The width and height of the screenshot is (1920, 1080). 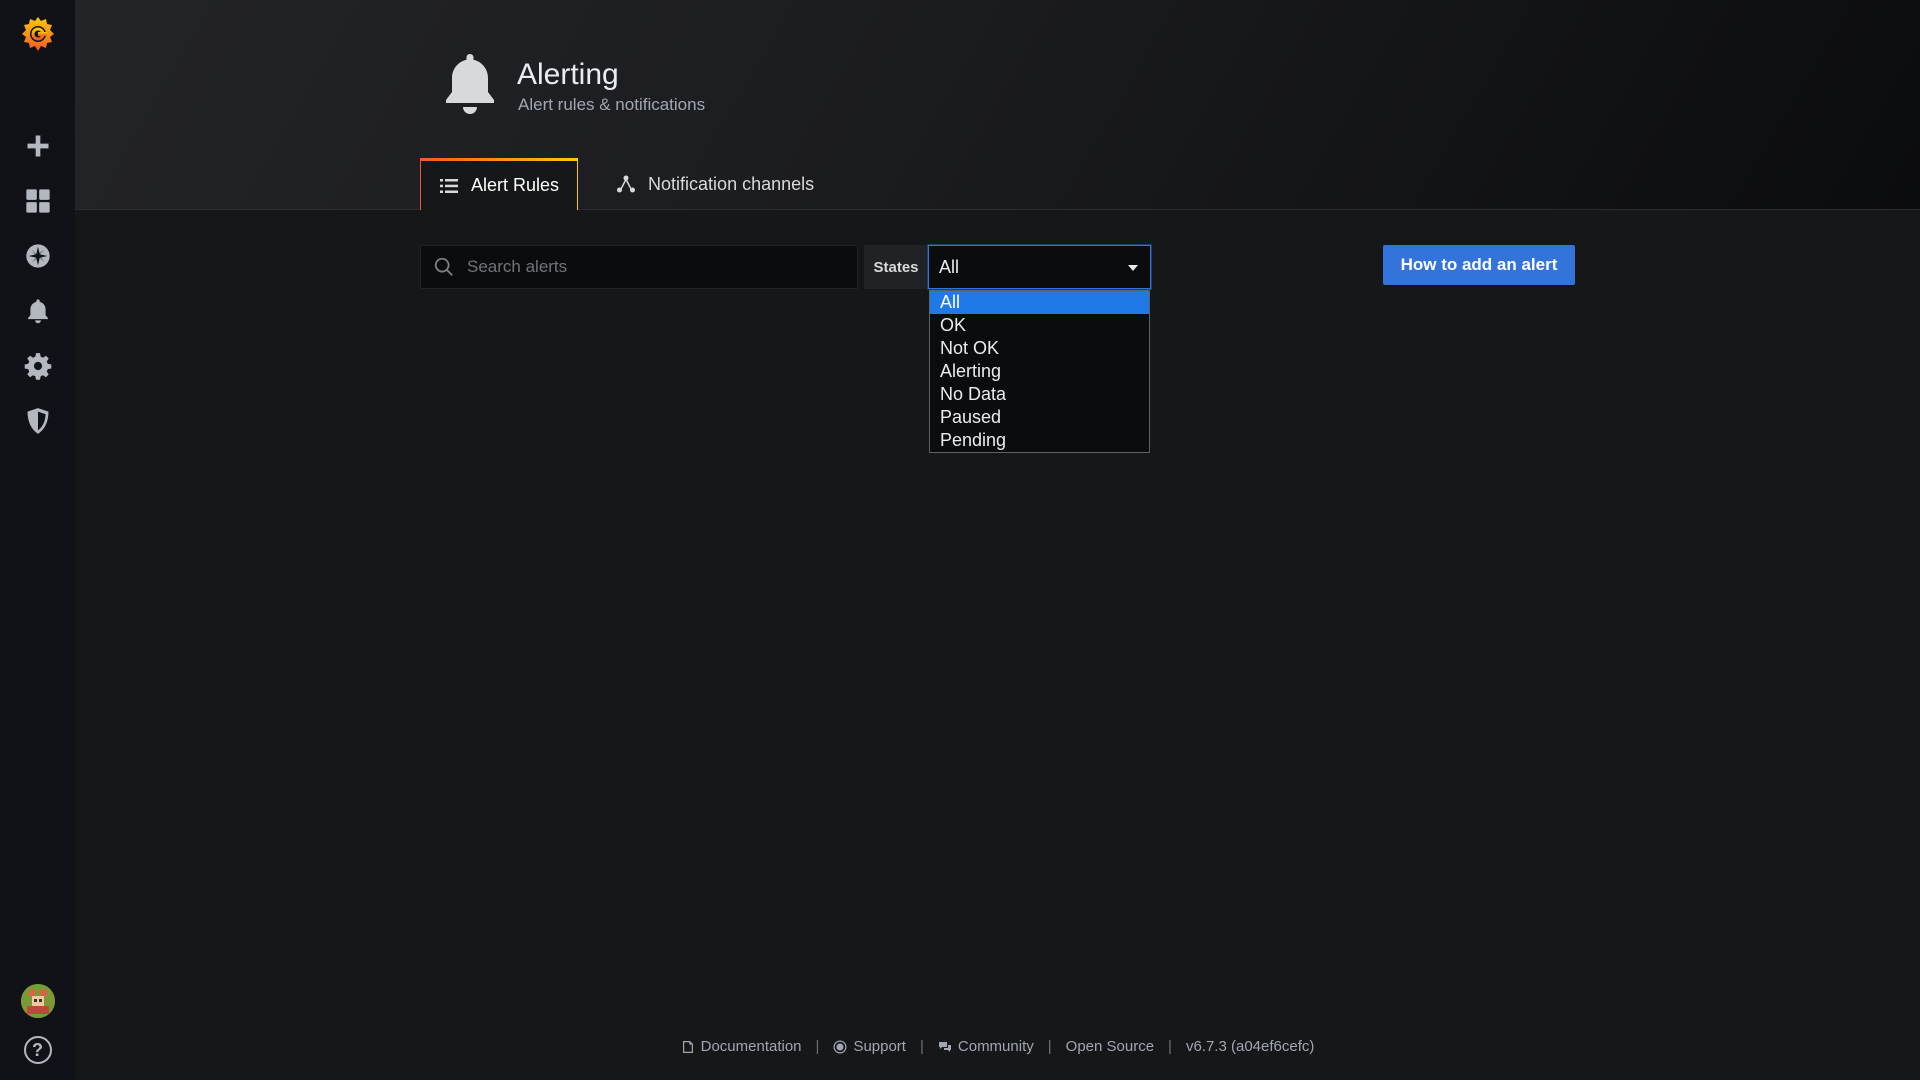 I want to click on share-nodes-icon, so click(x=626, y=184).